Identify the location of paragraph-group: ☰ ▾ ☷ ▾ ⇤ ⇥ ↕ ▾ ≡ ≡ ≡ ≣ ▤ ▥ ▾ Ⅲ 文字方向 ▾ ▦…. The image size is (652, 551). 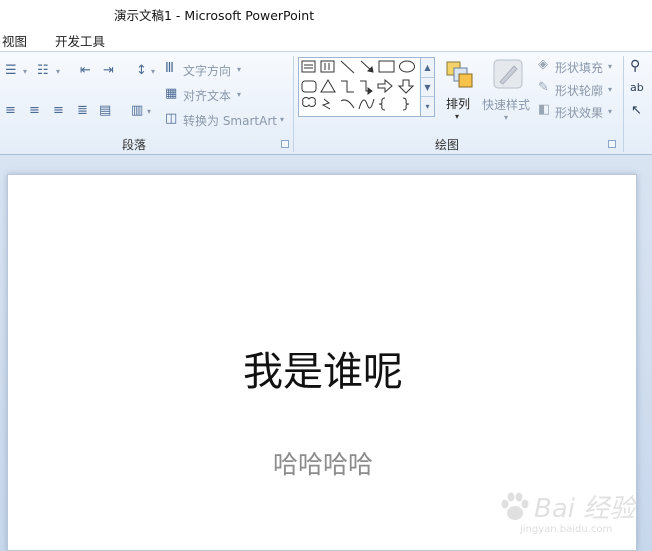
(146, 103).